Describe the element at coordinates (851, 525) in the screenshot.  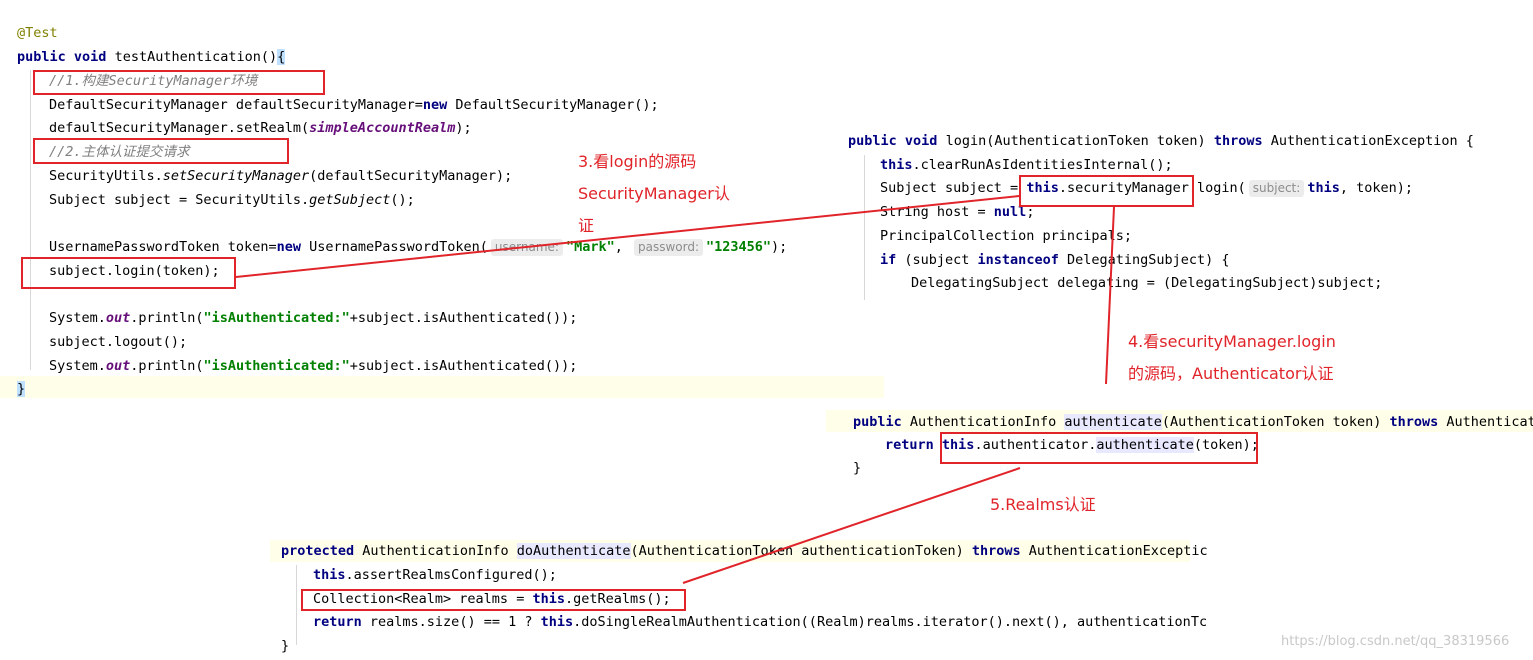
I see `connector-authenticator` at that location.